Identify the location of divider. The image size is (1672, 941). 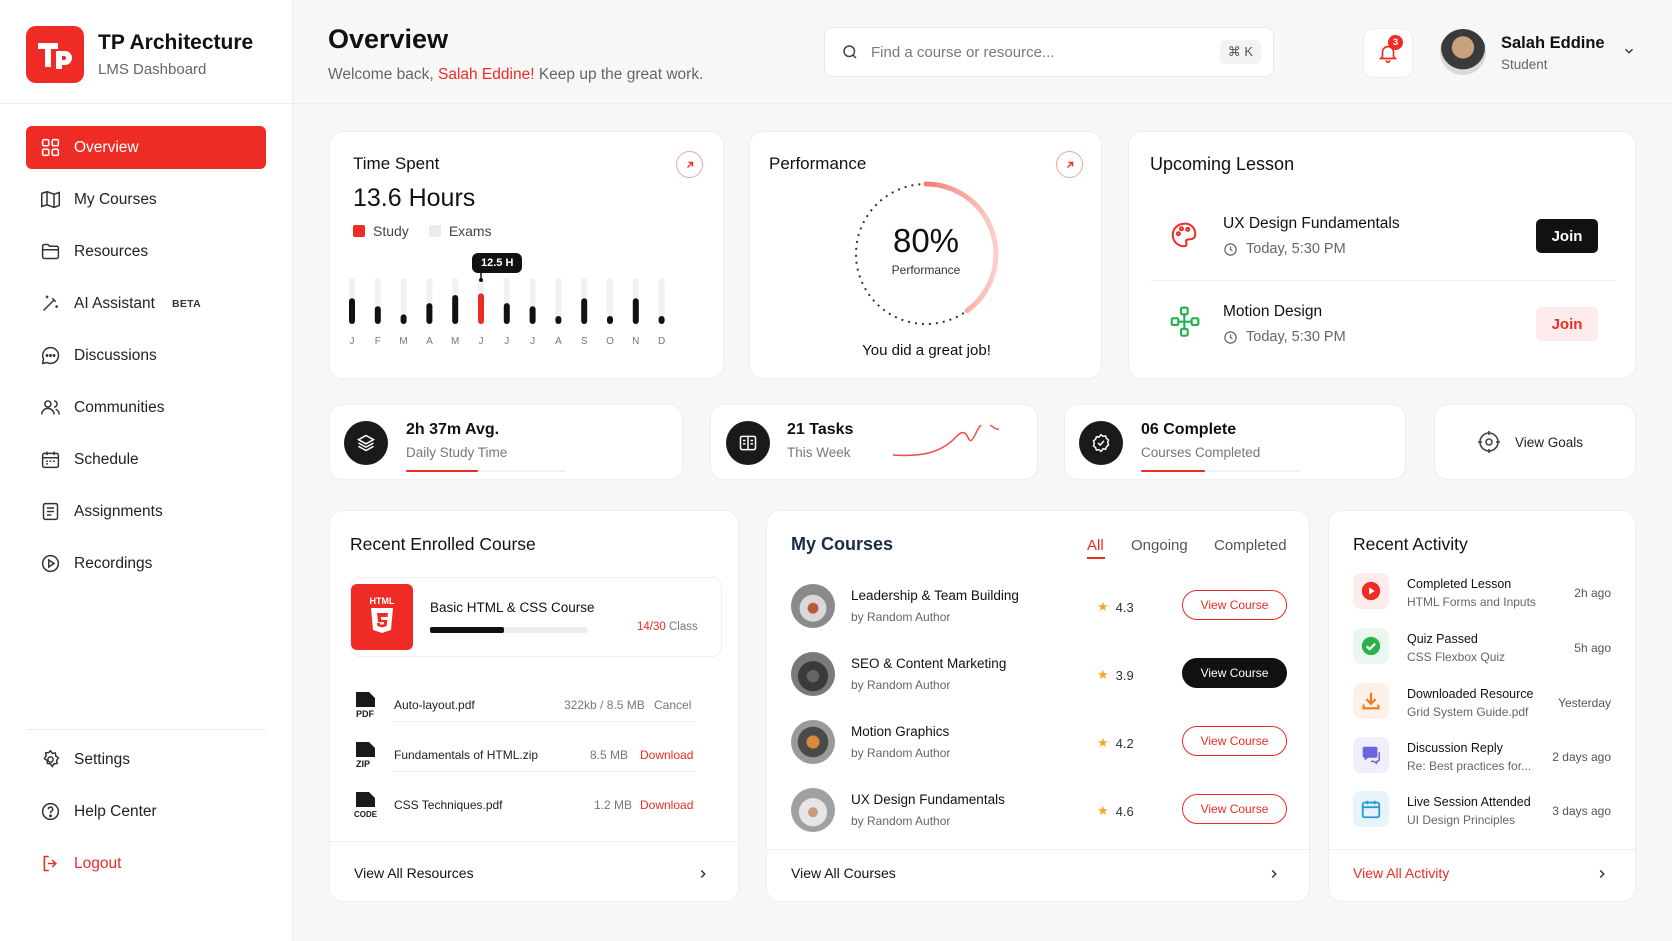
(1039, 849).